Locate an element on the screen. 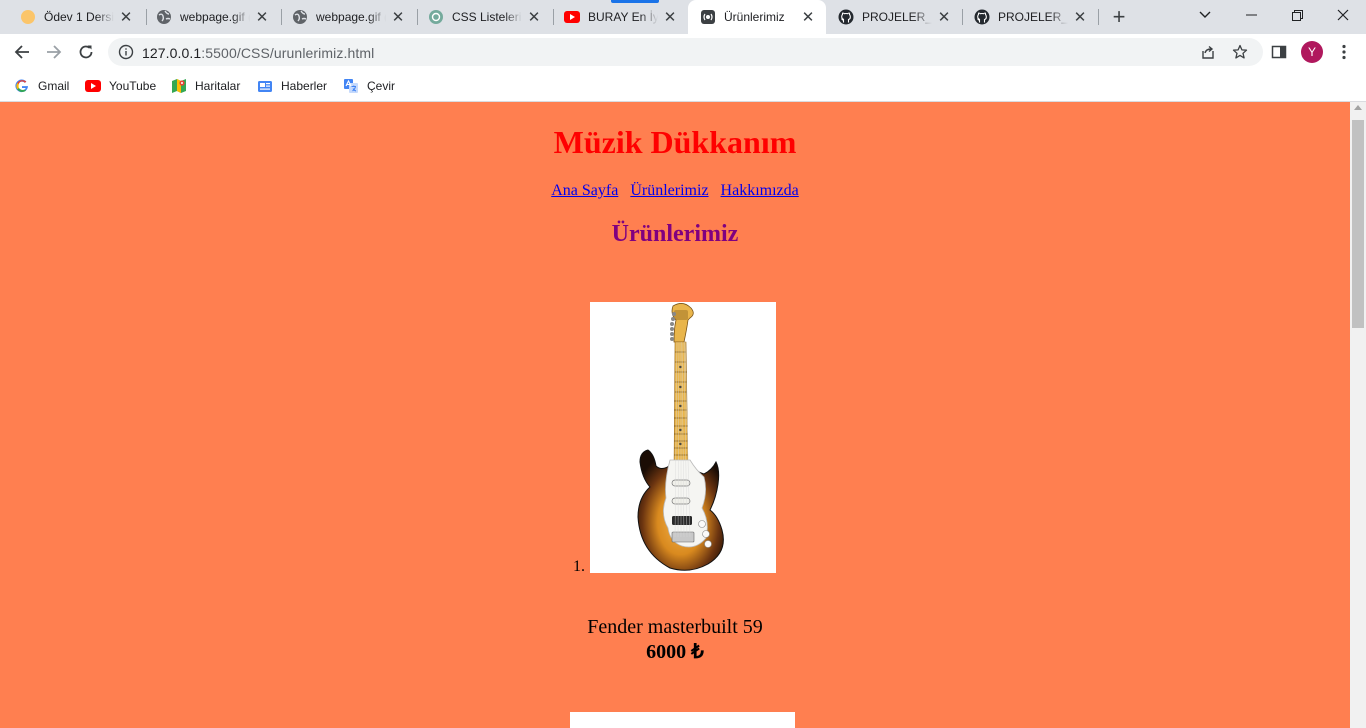 This screenshot has height=728, width=1366. minimize-icon is located at coordinates (1251, 15).